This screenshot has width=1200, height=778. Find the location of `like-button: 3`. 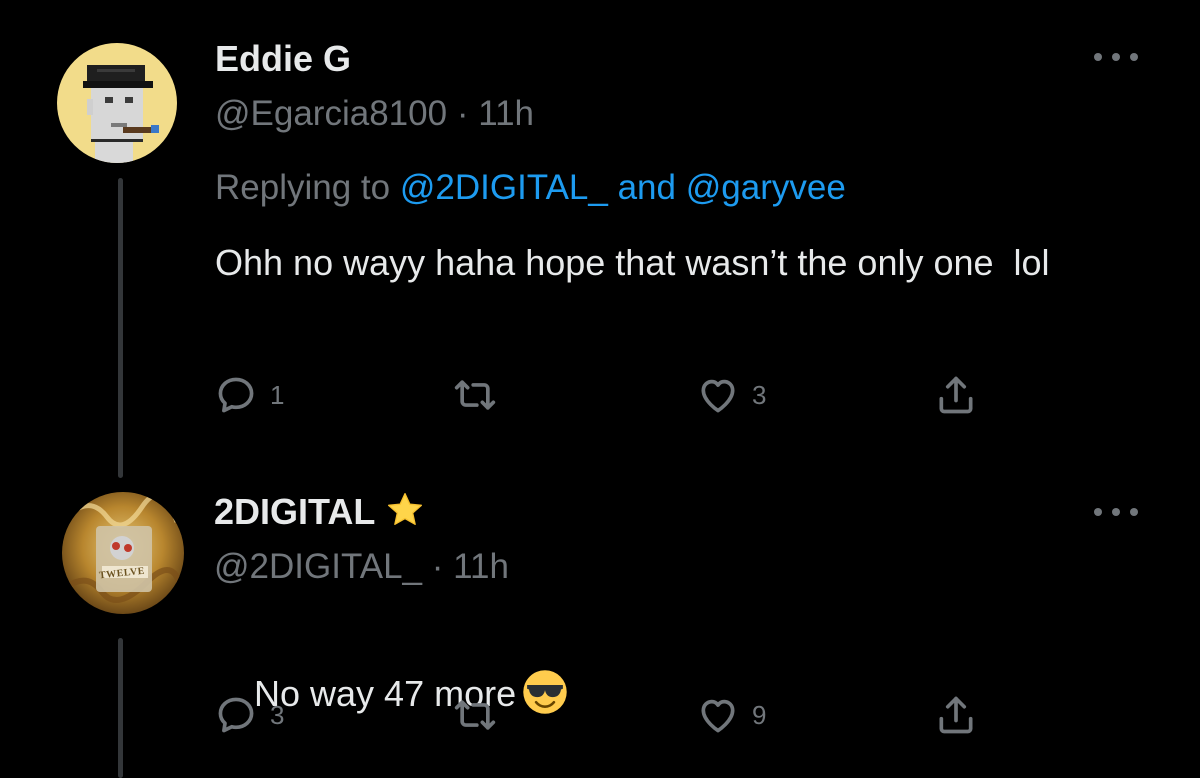

like-button: 3 is located at coordinates (731, 395).